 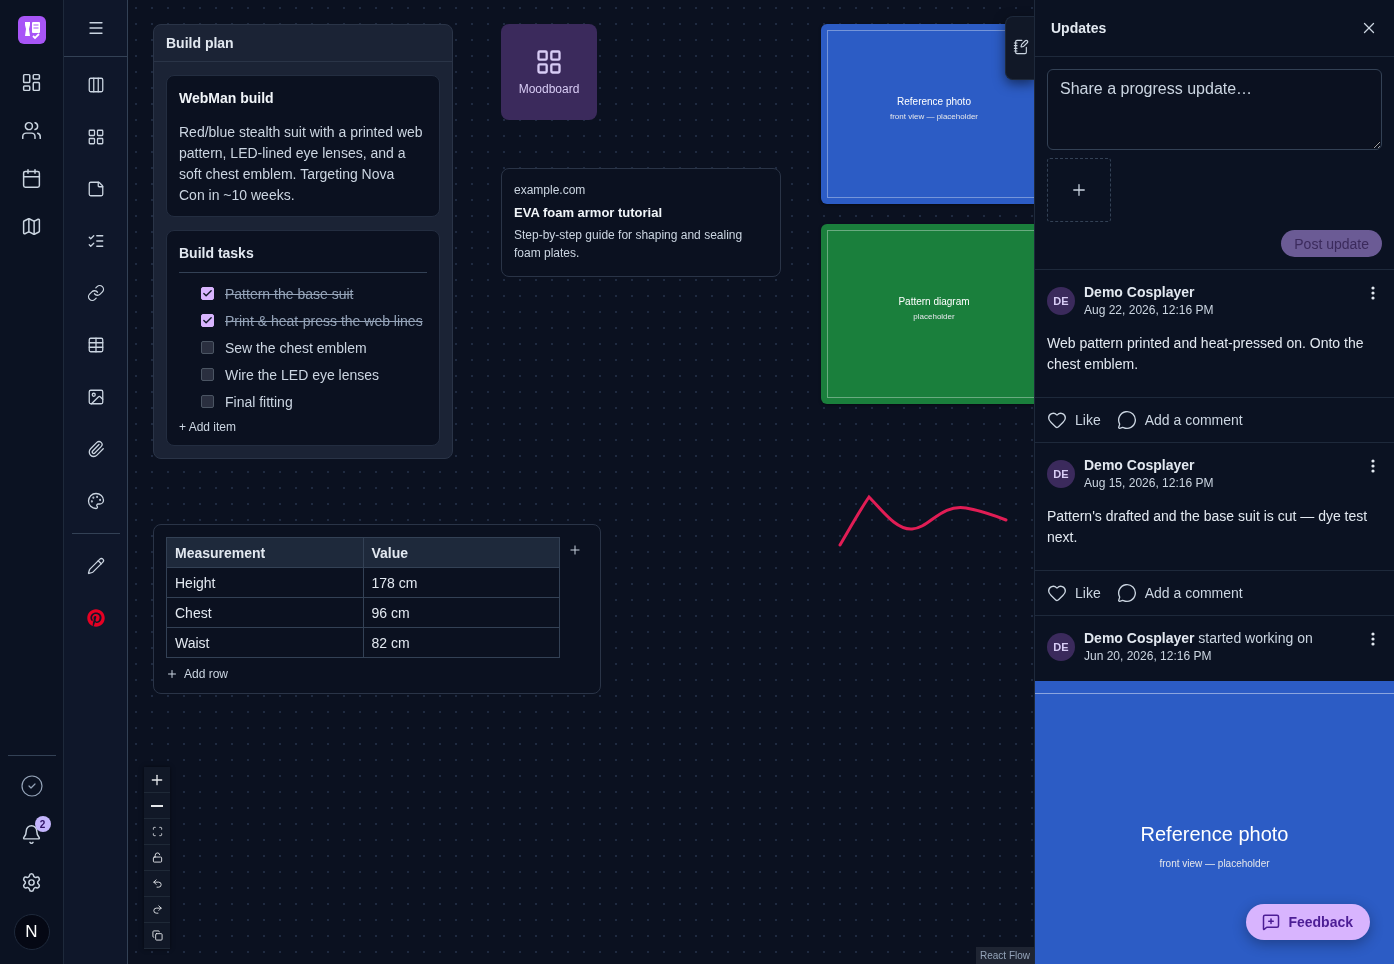 I want to click on note-title: WebMan build, so click(x=227, y=98).